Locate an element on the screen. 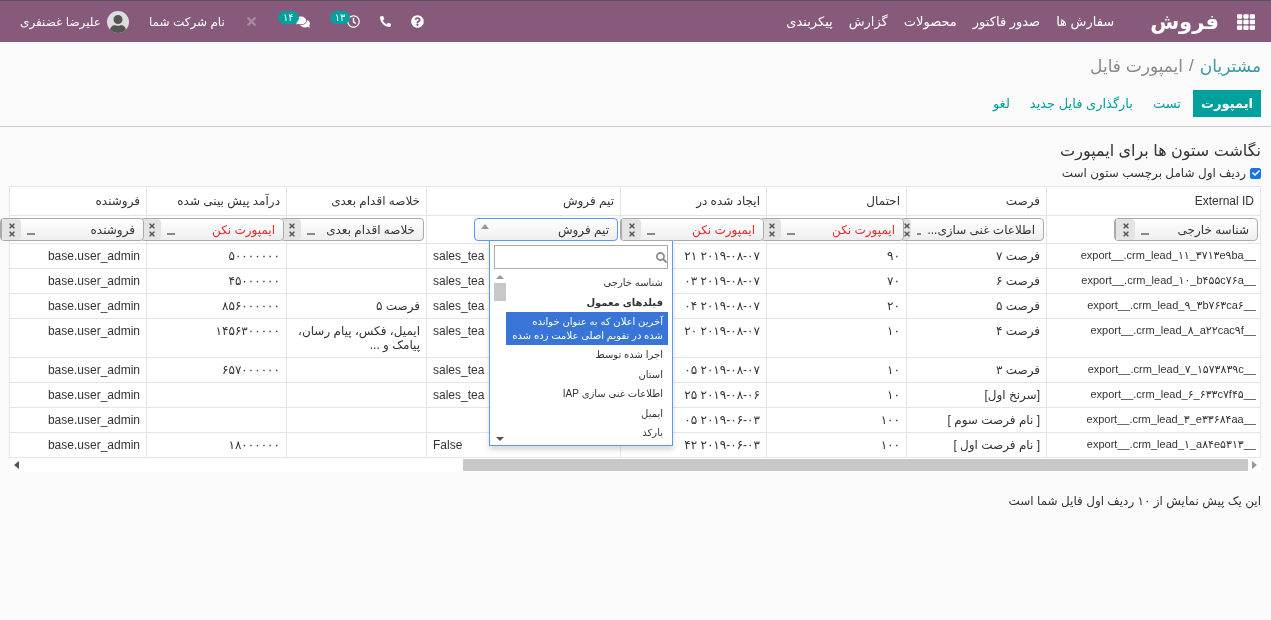 This screenshot has width=1271, height=620. table-cell: ۲۰۱۹-۰۶-۰۳ ۴۲ is located at coordinates (722, 445).